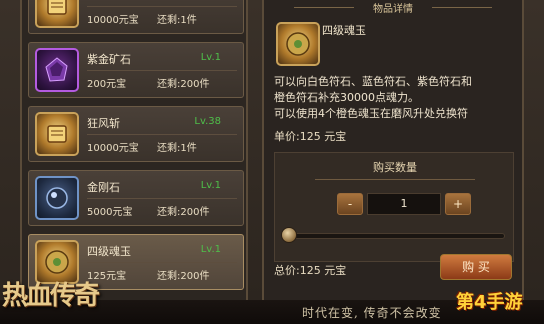 The image size is (544, 324). I want to click on list-item: 紫金矿石 Lv.1 200元宝 还剩:200件, so click(136, 70).